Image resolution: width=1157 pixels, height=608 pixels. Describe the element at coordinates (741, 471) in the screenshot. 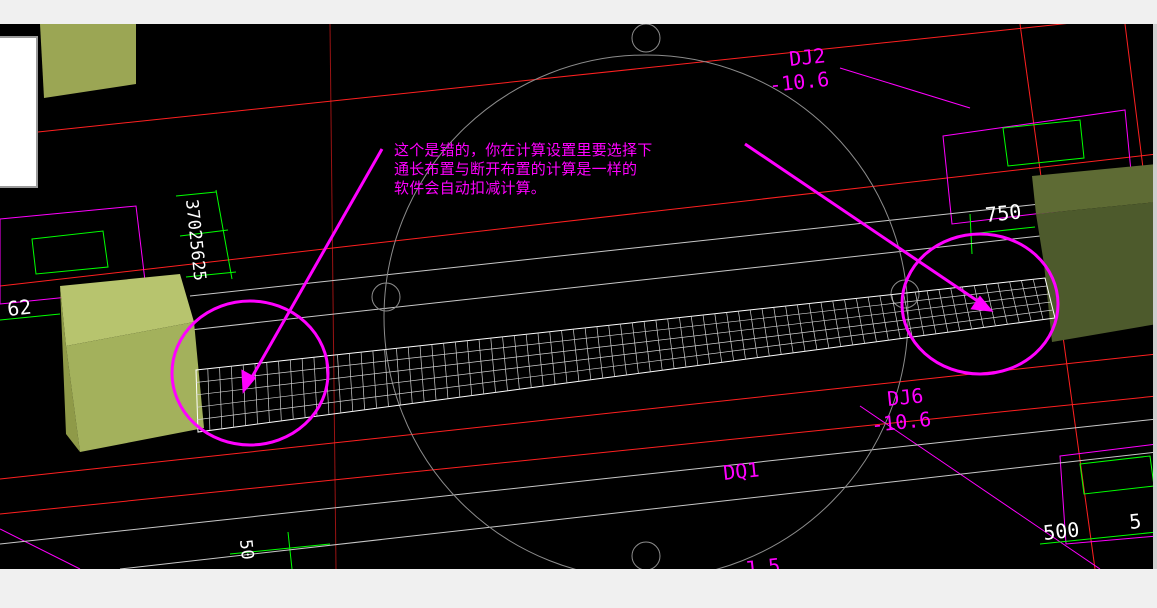

I see `label-dq1: DQ1` at that location.